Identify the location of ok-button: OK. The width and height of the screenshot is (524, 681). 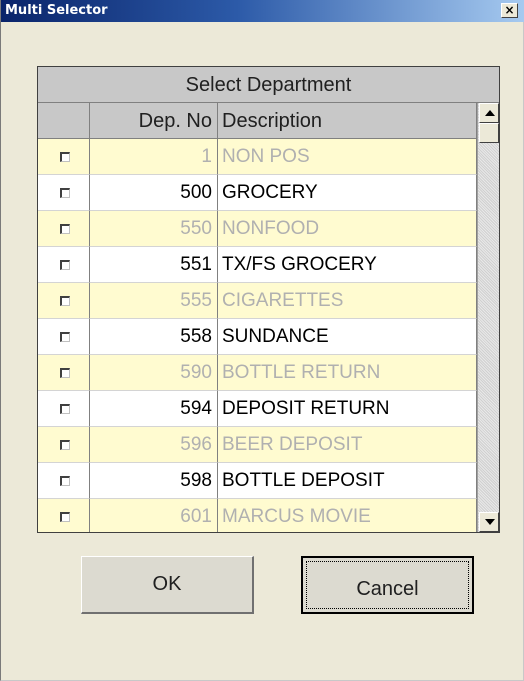
(167, 585).